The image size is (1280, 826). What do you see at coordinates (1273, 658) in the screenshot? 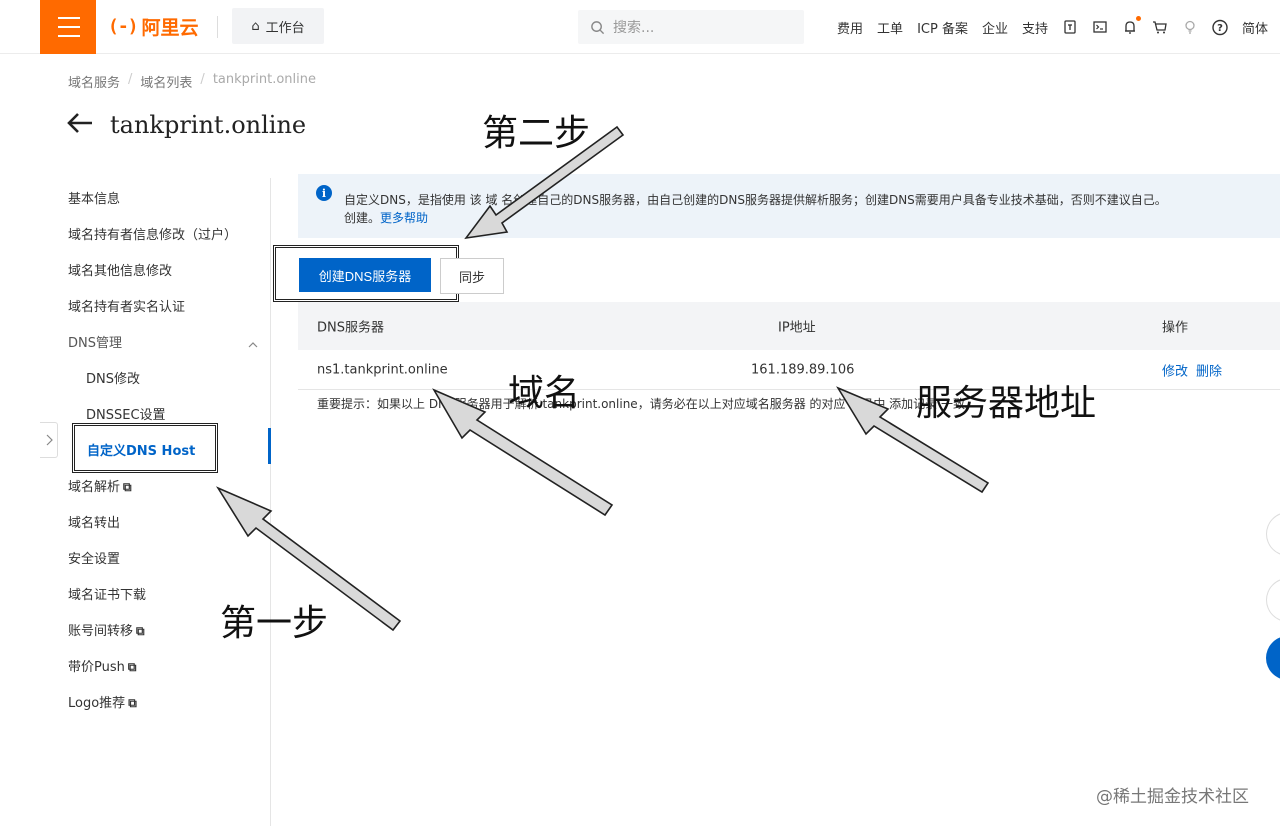
I see `floating-help-button` at bounding box center [1273, 658].